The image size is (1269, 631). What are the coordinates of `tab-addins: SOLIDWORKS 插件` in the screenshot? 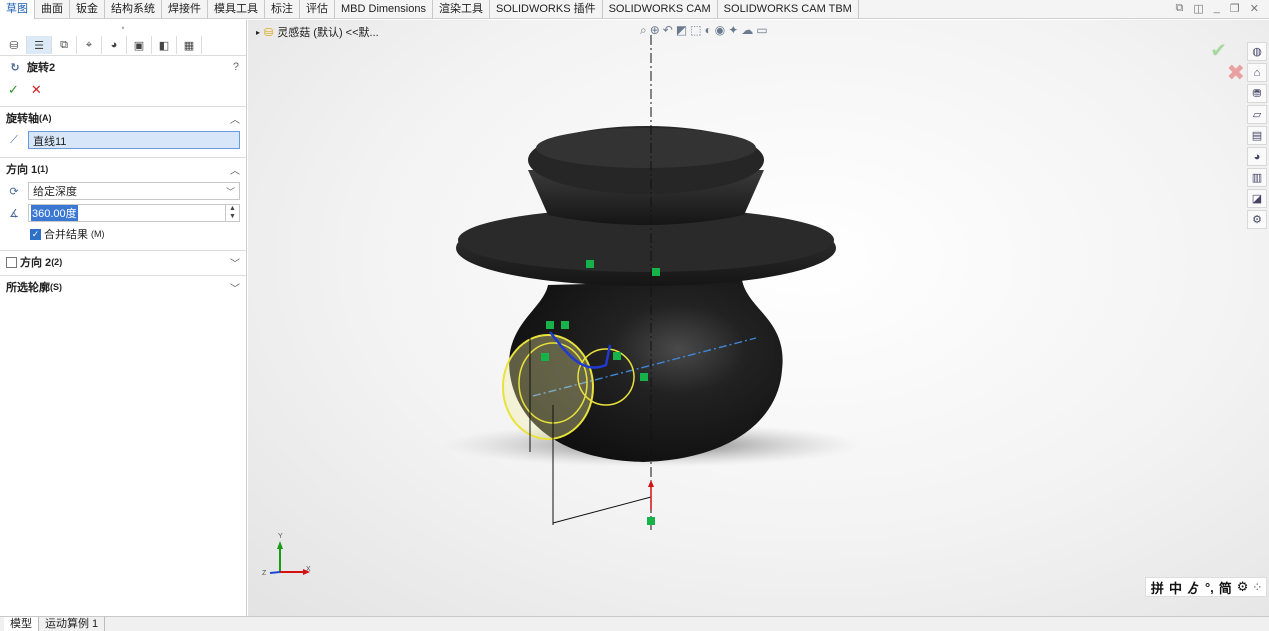 It's located at (546, 9).